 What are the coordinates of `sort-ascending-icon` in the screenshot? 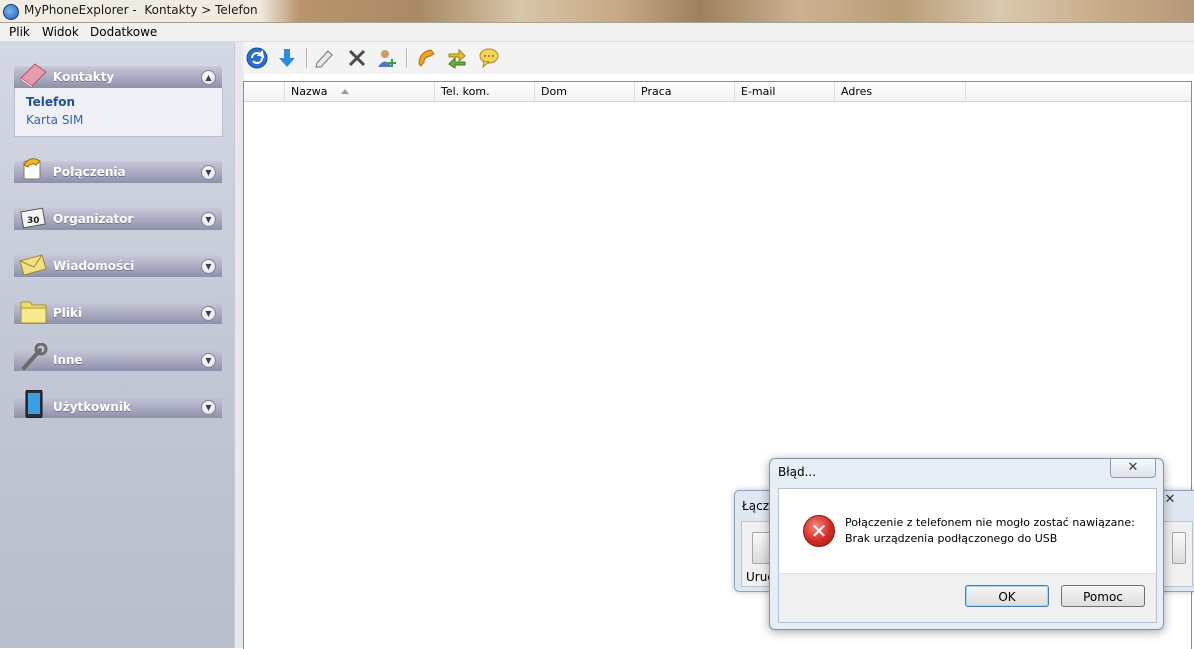 It's located at (345, 91).